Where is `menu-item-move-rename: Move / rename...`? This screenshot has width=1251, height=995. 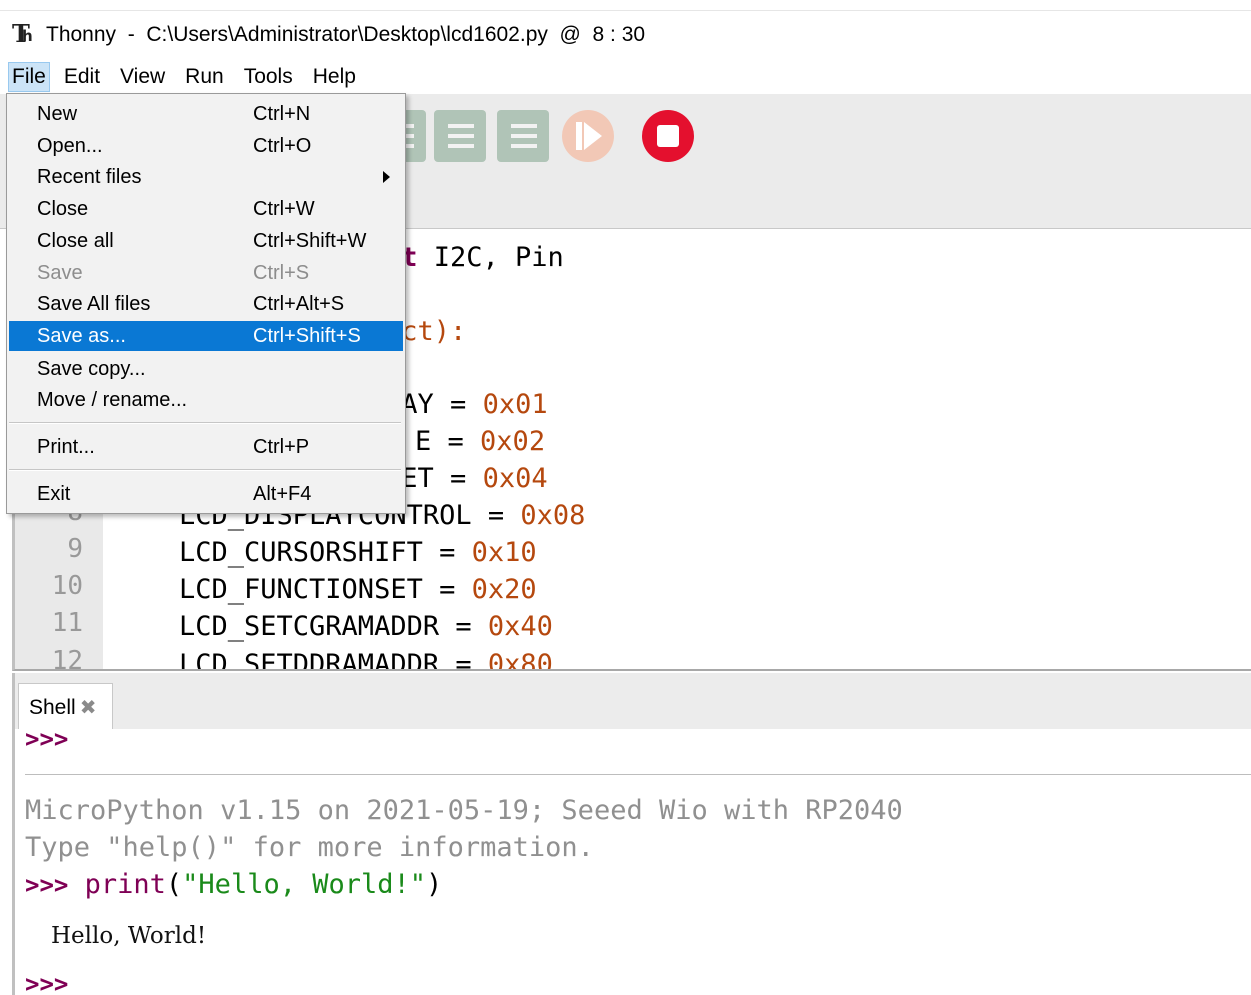
menu-item-move-rename: Move / rename... is located at coordinates (206, 400).